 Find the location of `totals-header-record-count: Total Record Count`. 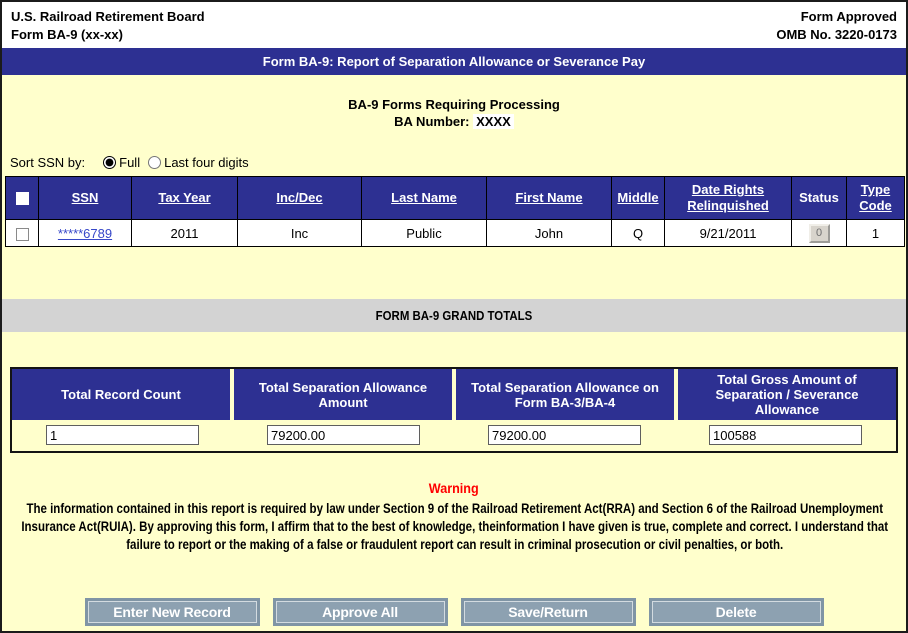

totals-header-record-count: Total Record Count is located at coordinates (121, 394).